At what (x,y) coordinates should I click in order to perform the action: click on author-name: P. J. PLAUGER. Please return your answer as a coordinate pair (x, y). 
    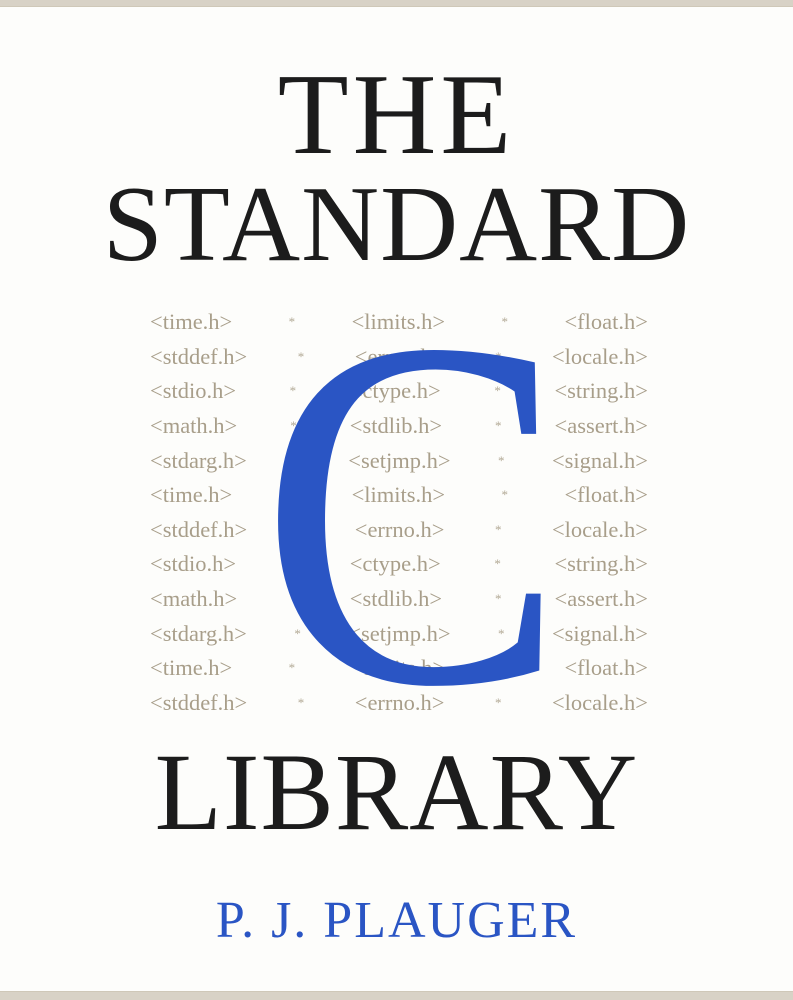
    Looking at the image, I should click on (396, 920).